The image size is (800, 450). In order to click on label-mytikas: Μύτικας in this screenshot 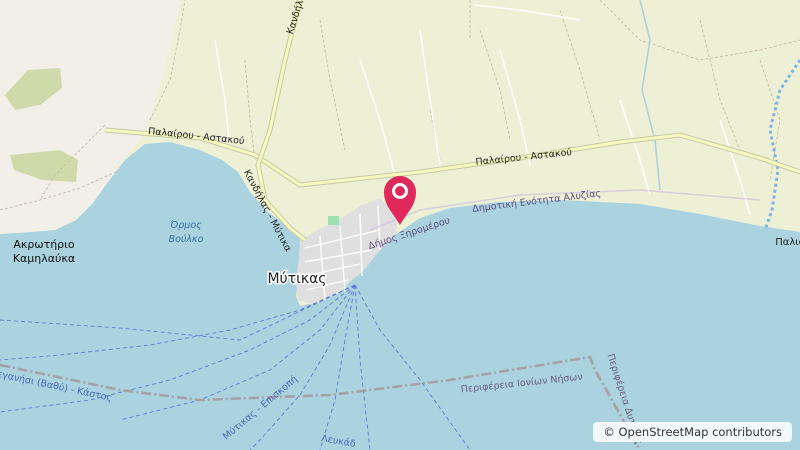, I will do `click(296, 279)`.